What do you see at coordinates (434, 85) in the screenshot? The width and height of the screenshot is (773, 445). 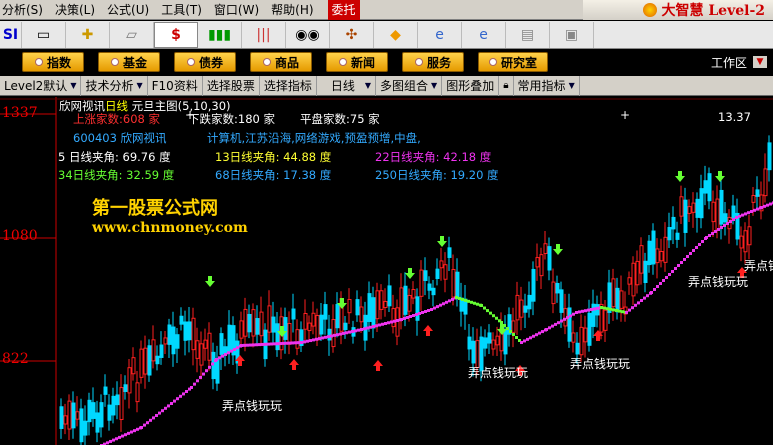 I see `dropdown-arrow-icon: ▼` at bounding box center [434, 85].